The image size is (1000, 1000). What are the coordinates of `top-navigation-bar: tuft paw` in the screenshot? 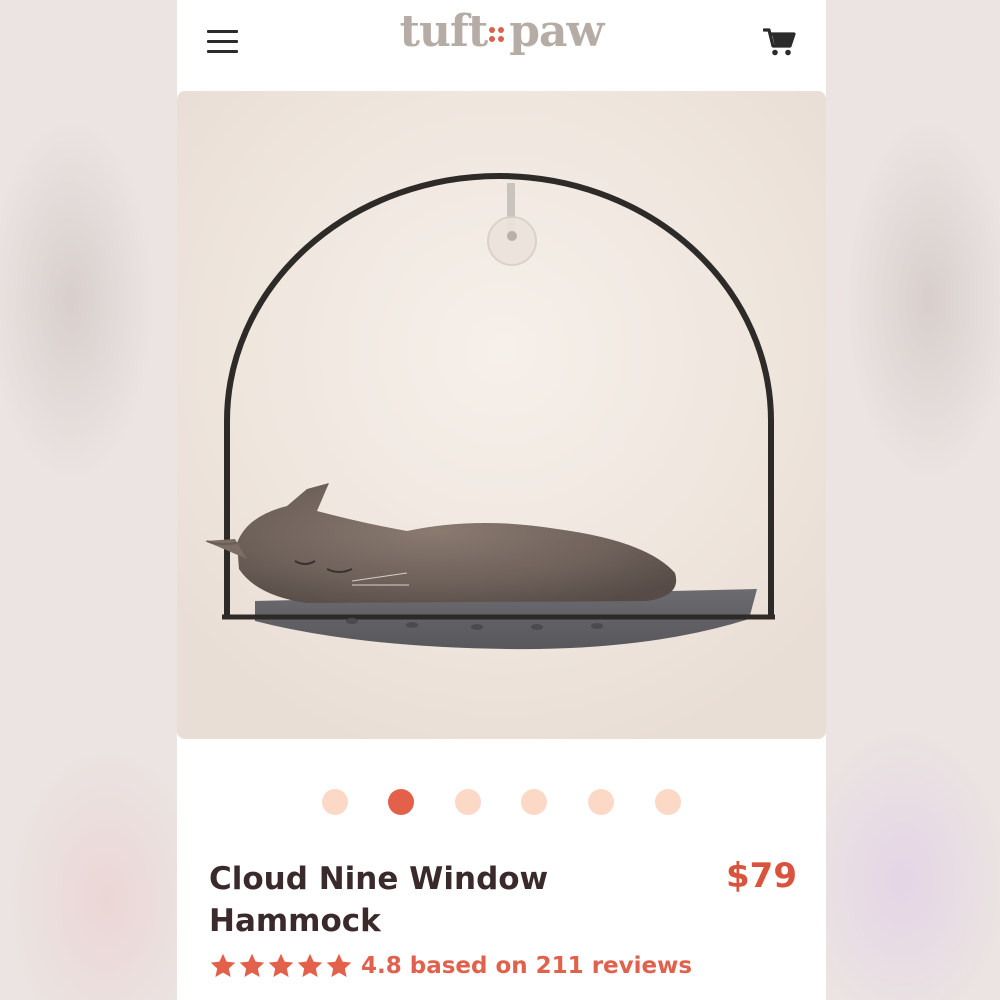 It's located at (501, 44).